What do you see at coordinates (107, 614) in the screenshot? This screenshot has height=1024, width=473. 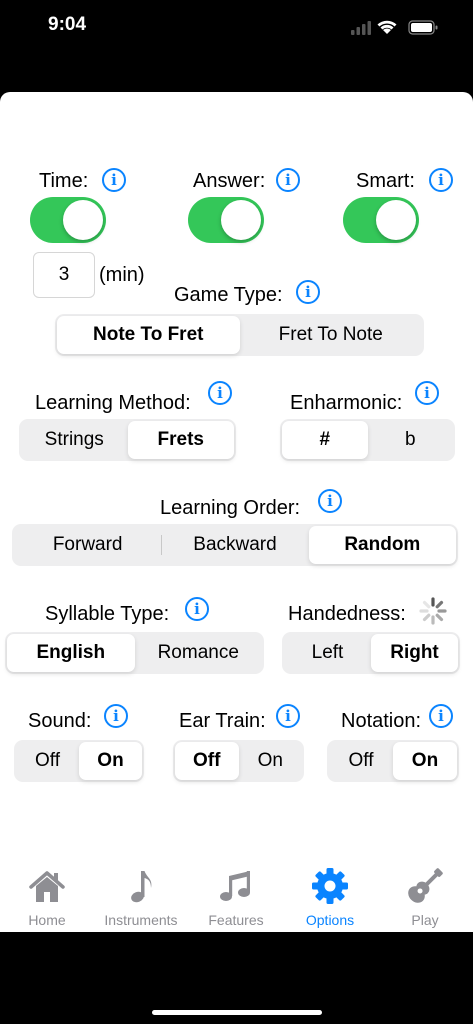 I see `syllable-type-label: Syllable Type:` at bounding box center [107, 614].